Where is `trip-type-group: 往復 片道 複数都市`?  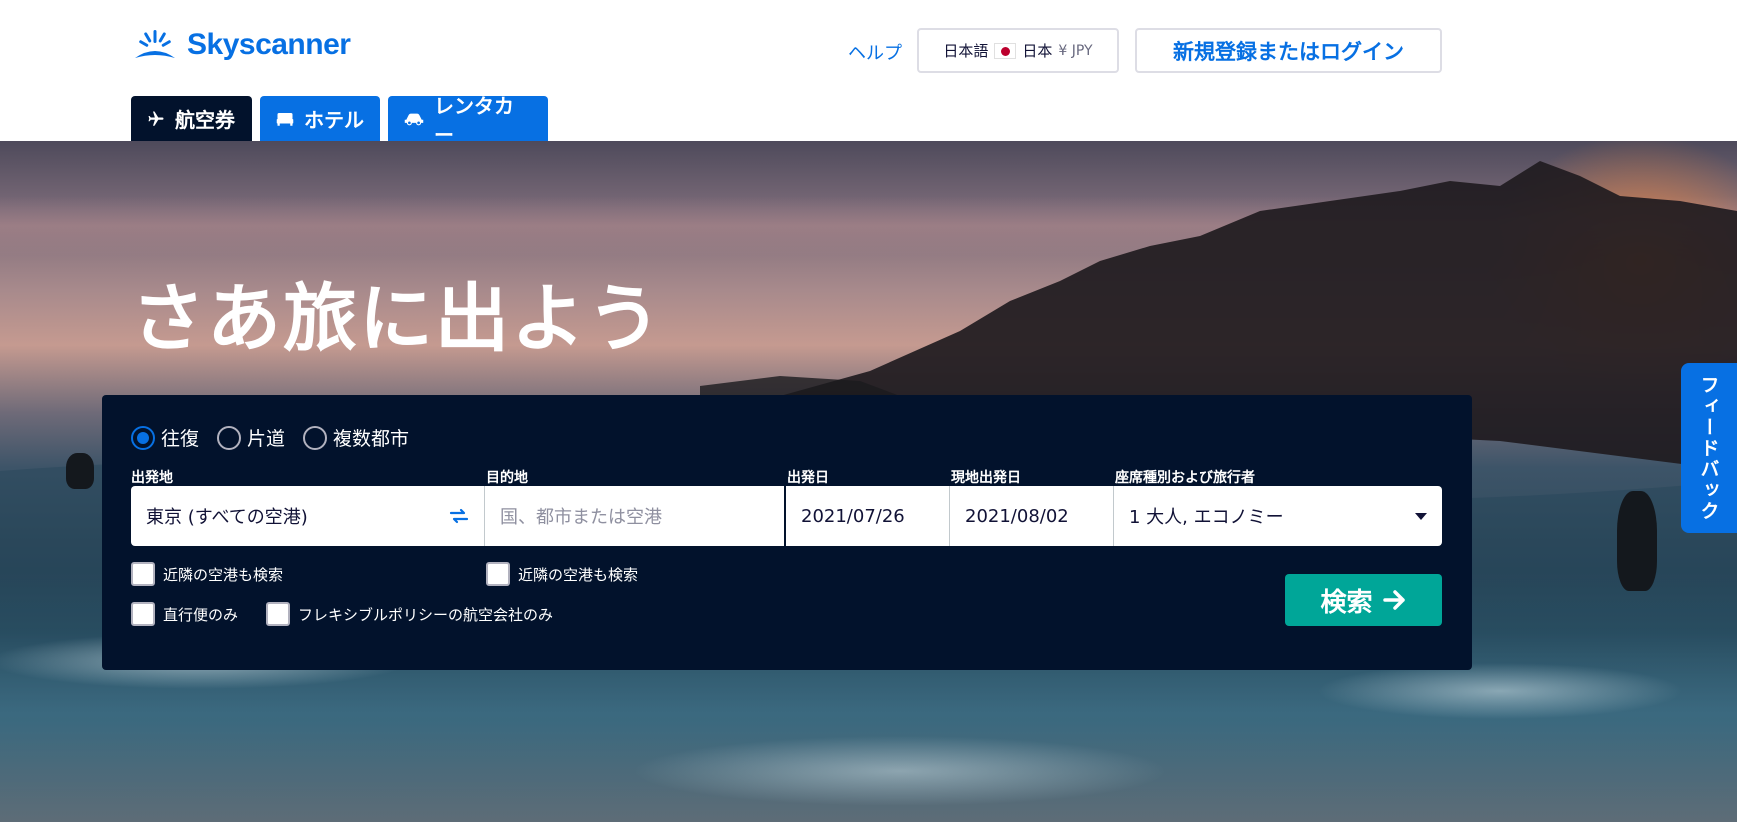 trip-type-group: 往復 片道 複数都市 is located at coordinates (270, 437).